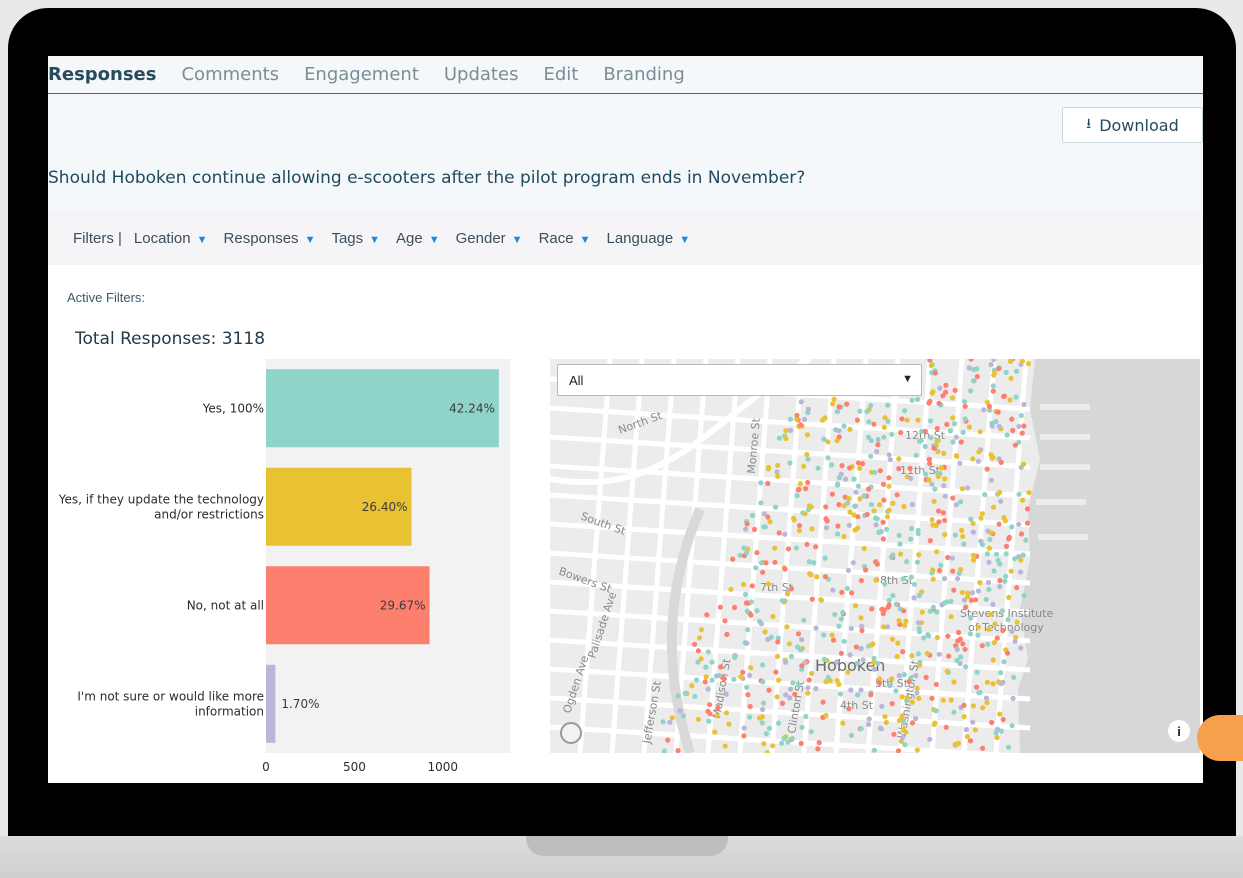  Describe the element at coordinates (1179, 731) in the screenshot. I see `info-icon: i` at that location.